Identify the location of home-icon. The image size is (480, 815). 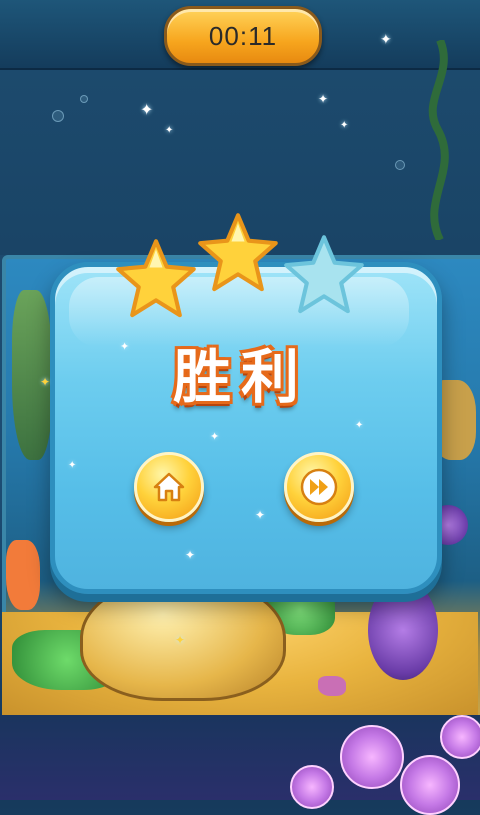
(169, 487).